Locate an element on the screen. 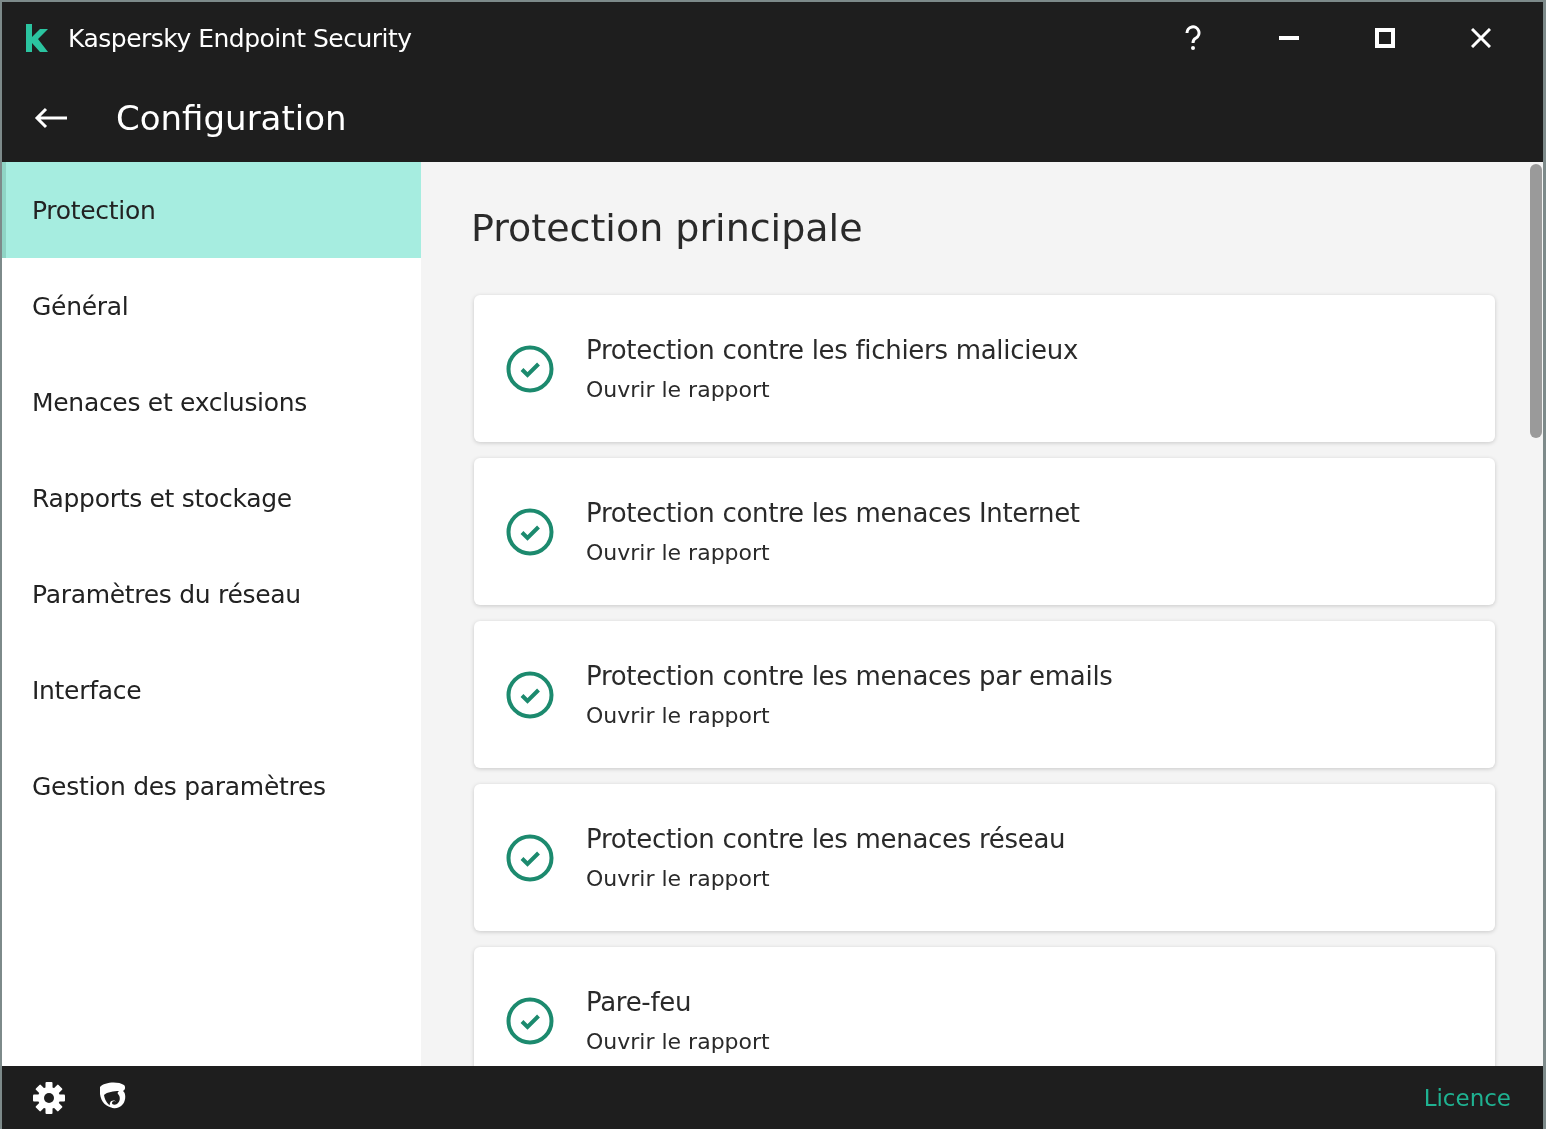 This screenshot has width=1546, height=1129. window-title: Kaspersky Endpoint Security is located at coordinates (240, 38).